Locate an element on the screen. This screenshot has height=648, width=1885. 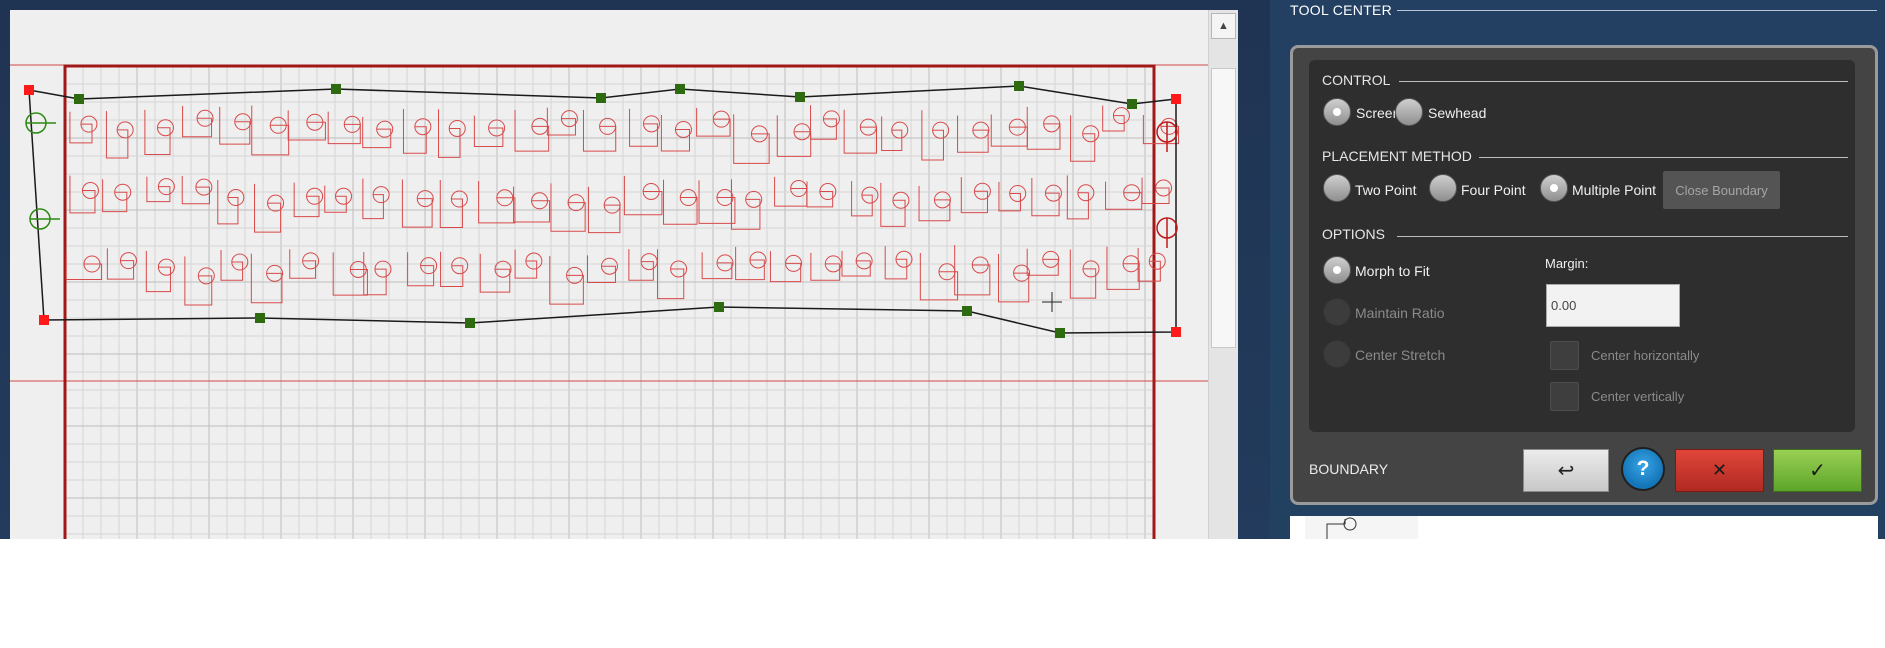
control-section-label: CONTROL is located at coordinates (1356, 80).